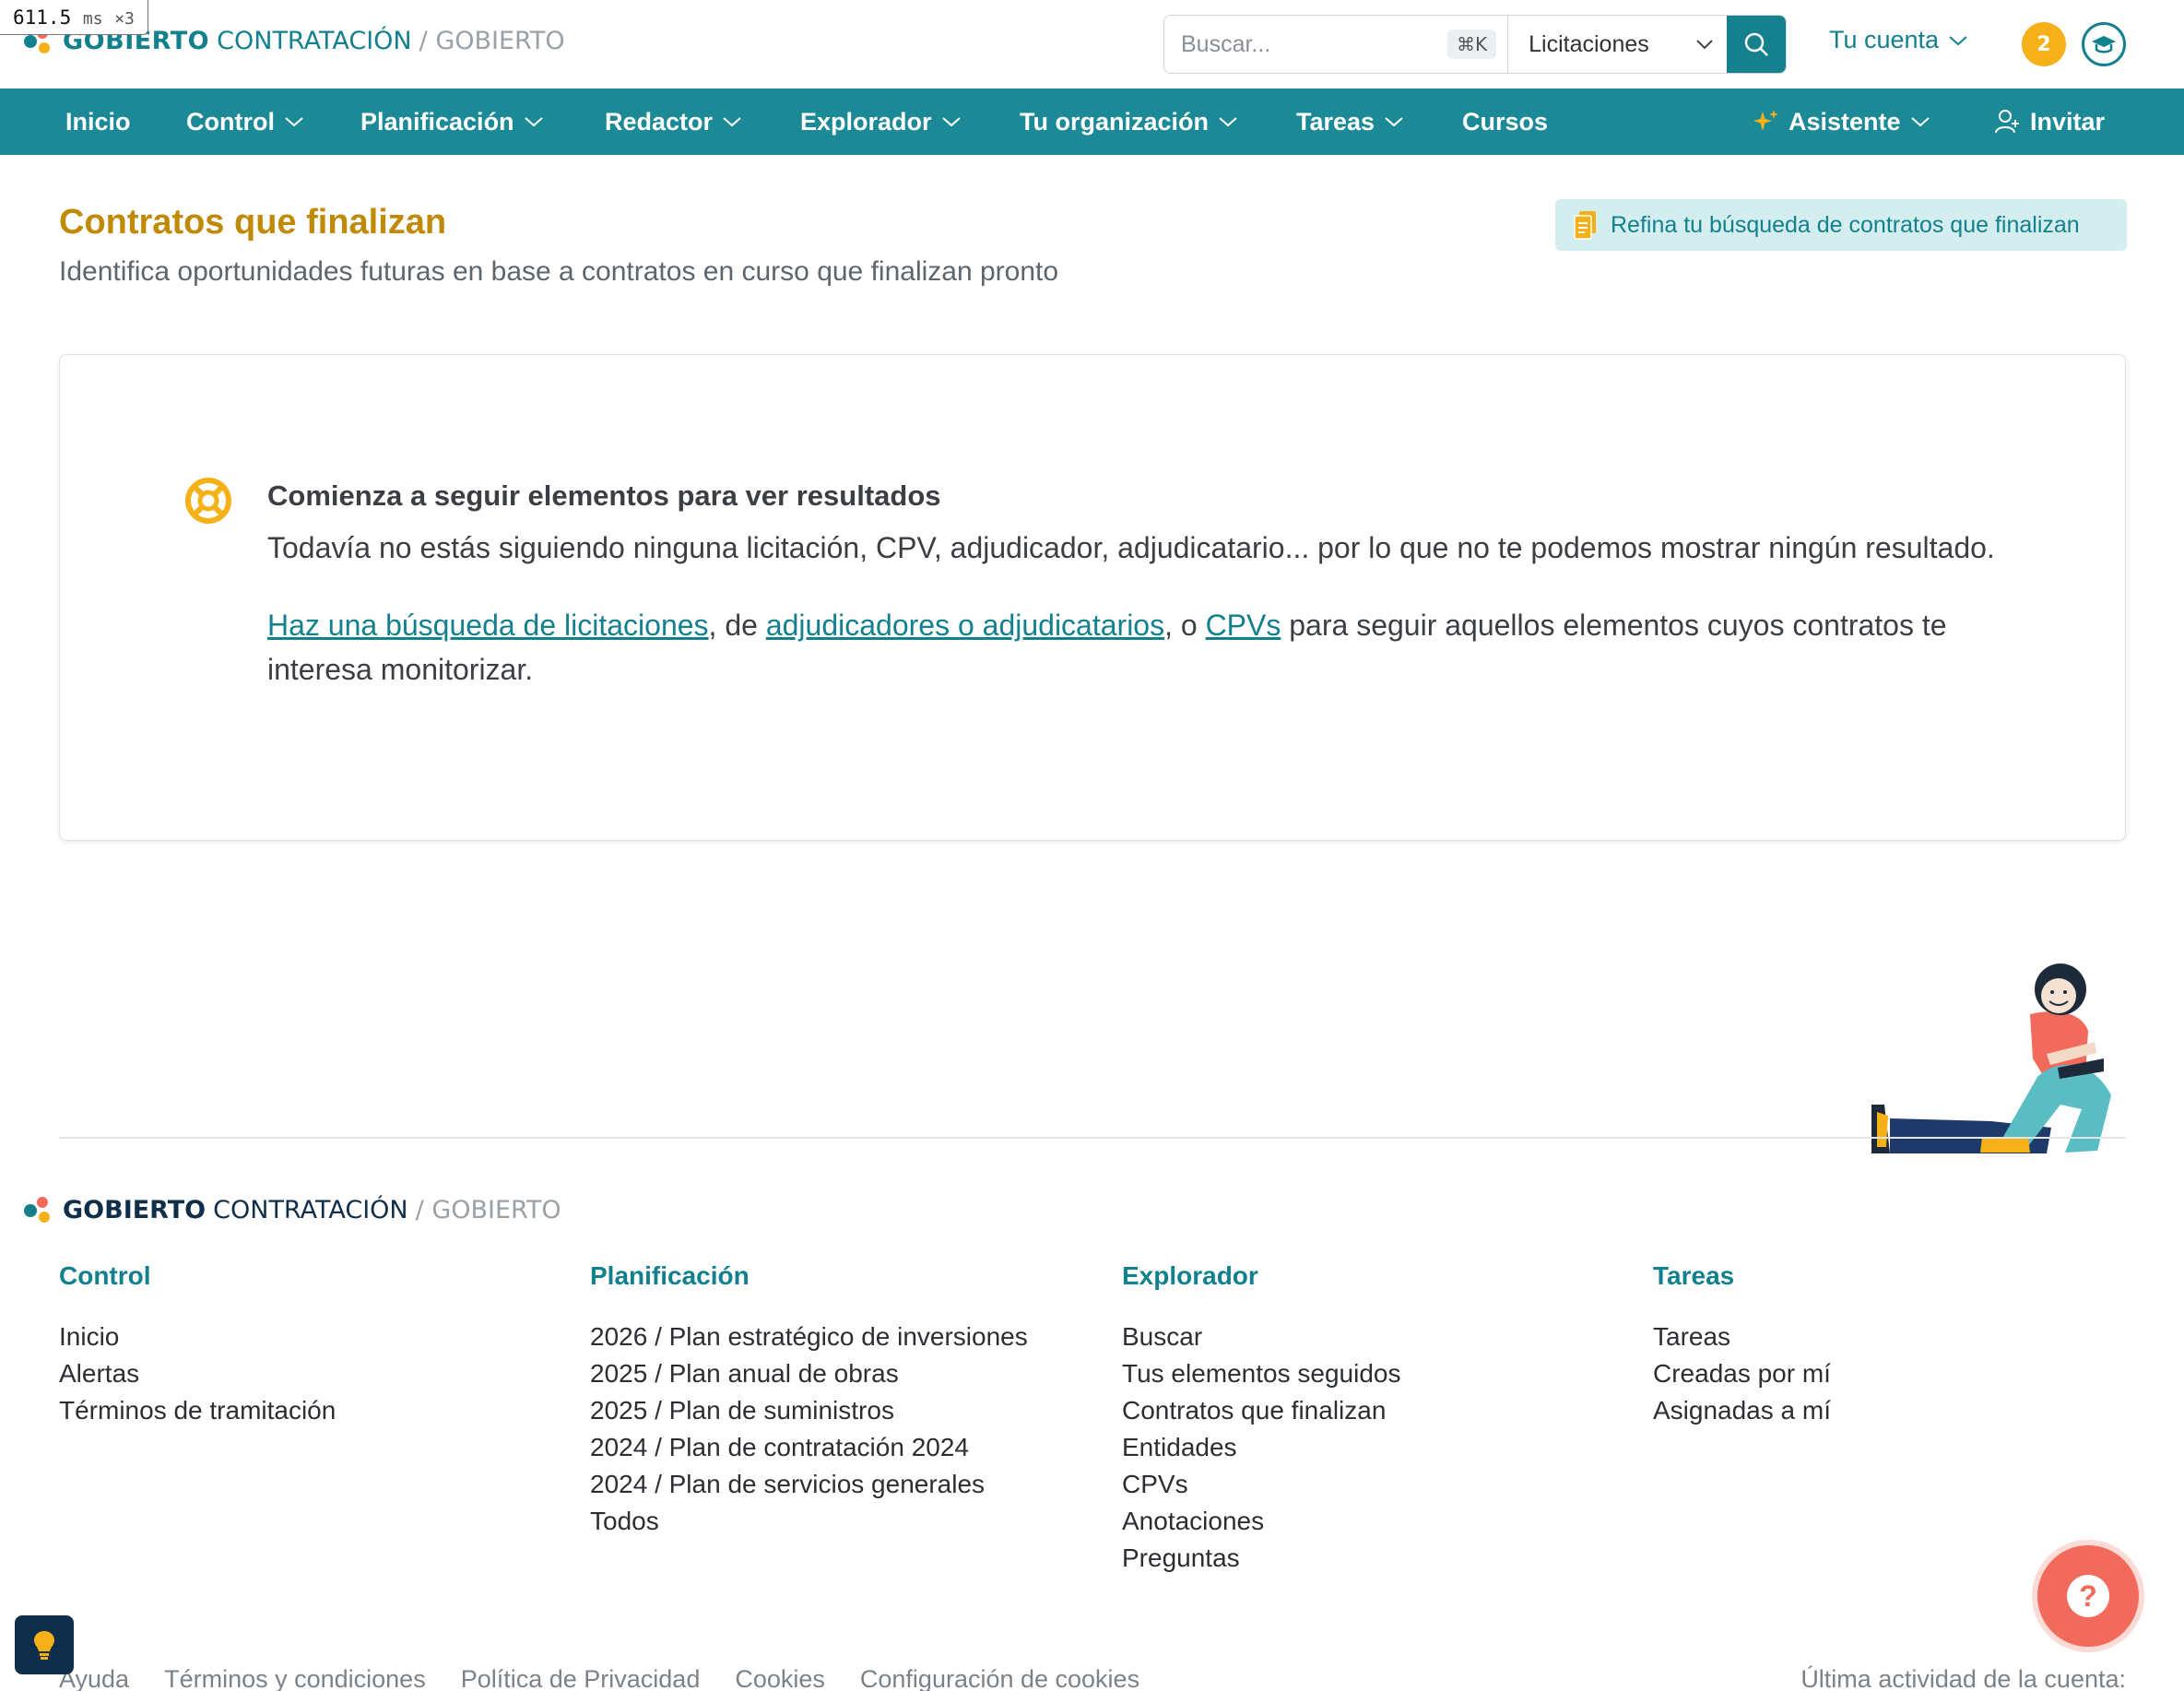 This screenshot has height=1691, width=2184. I want to click on add-user-icon, so click(2007, 122).